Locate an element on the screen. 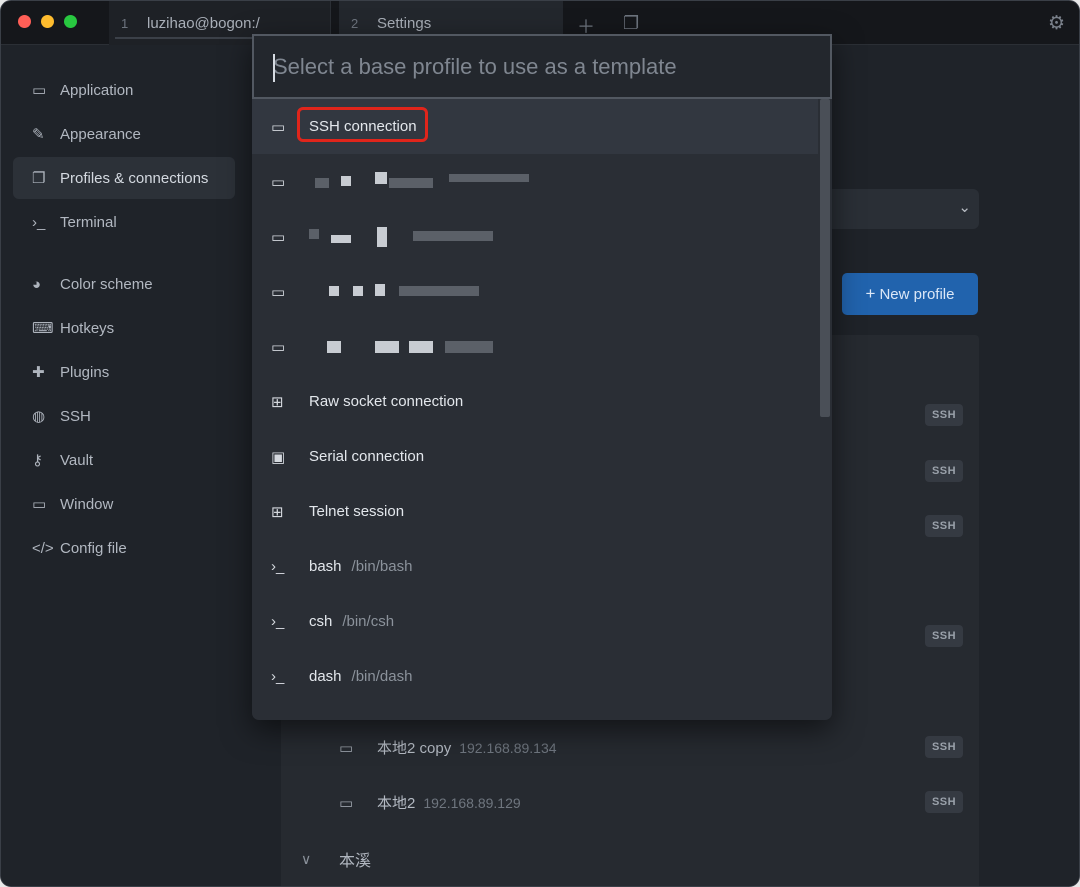 This screenshot has width=1080, height=887. option-dash: ›_ dash /bin/dash is located at coordinates (535, 676).